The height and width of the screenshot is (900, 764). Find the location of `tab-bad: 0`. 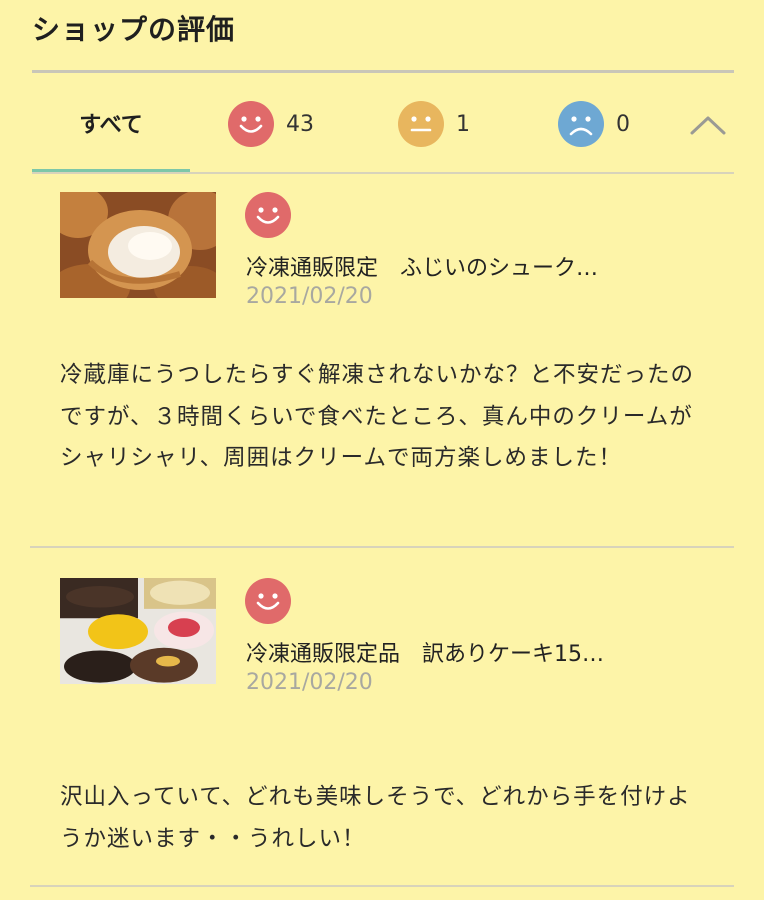

tab-bad: 0 is located at coordinates (594, 124).